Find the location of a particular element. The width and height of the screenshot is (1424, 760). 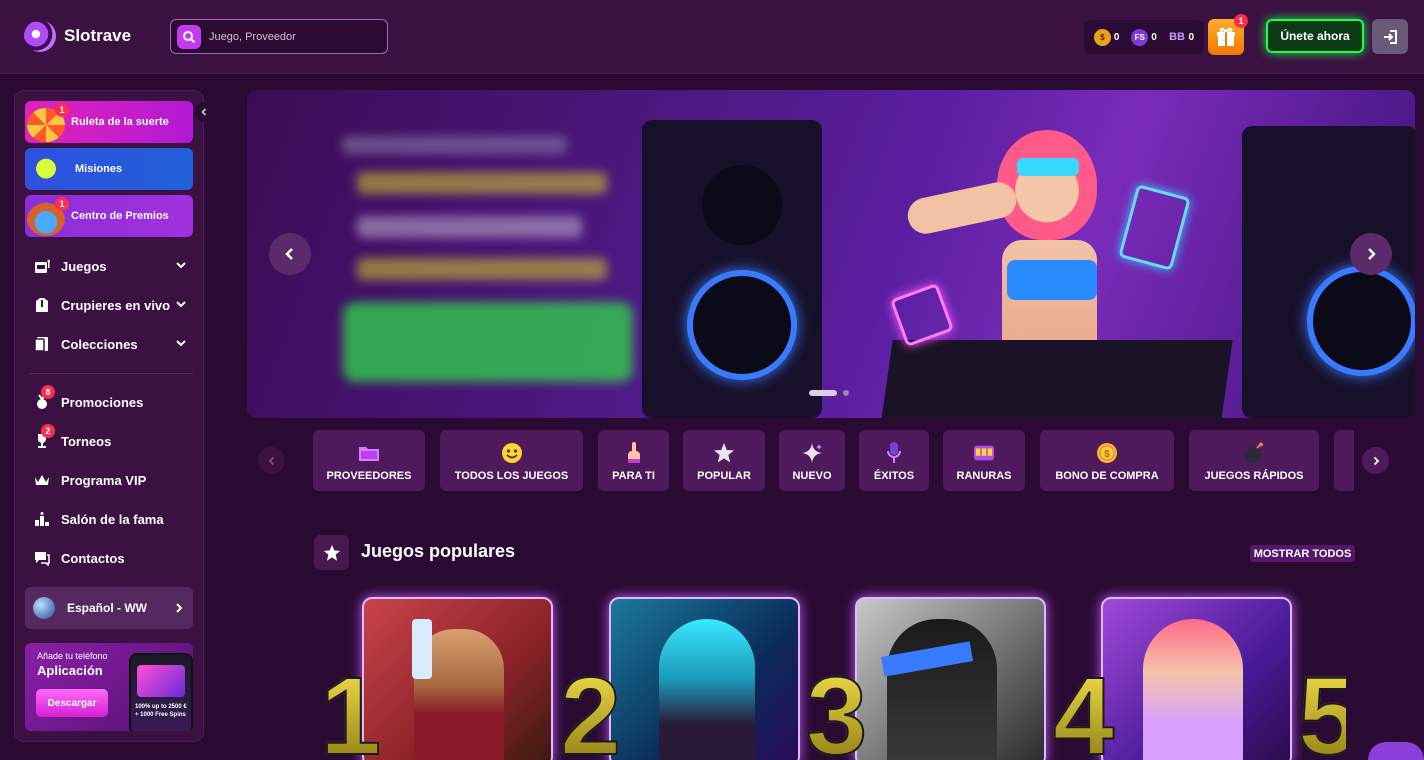

category-hits: ÉXITOS is located at coordinates (894, 460).